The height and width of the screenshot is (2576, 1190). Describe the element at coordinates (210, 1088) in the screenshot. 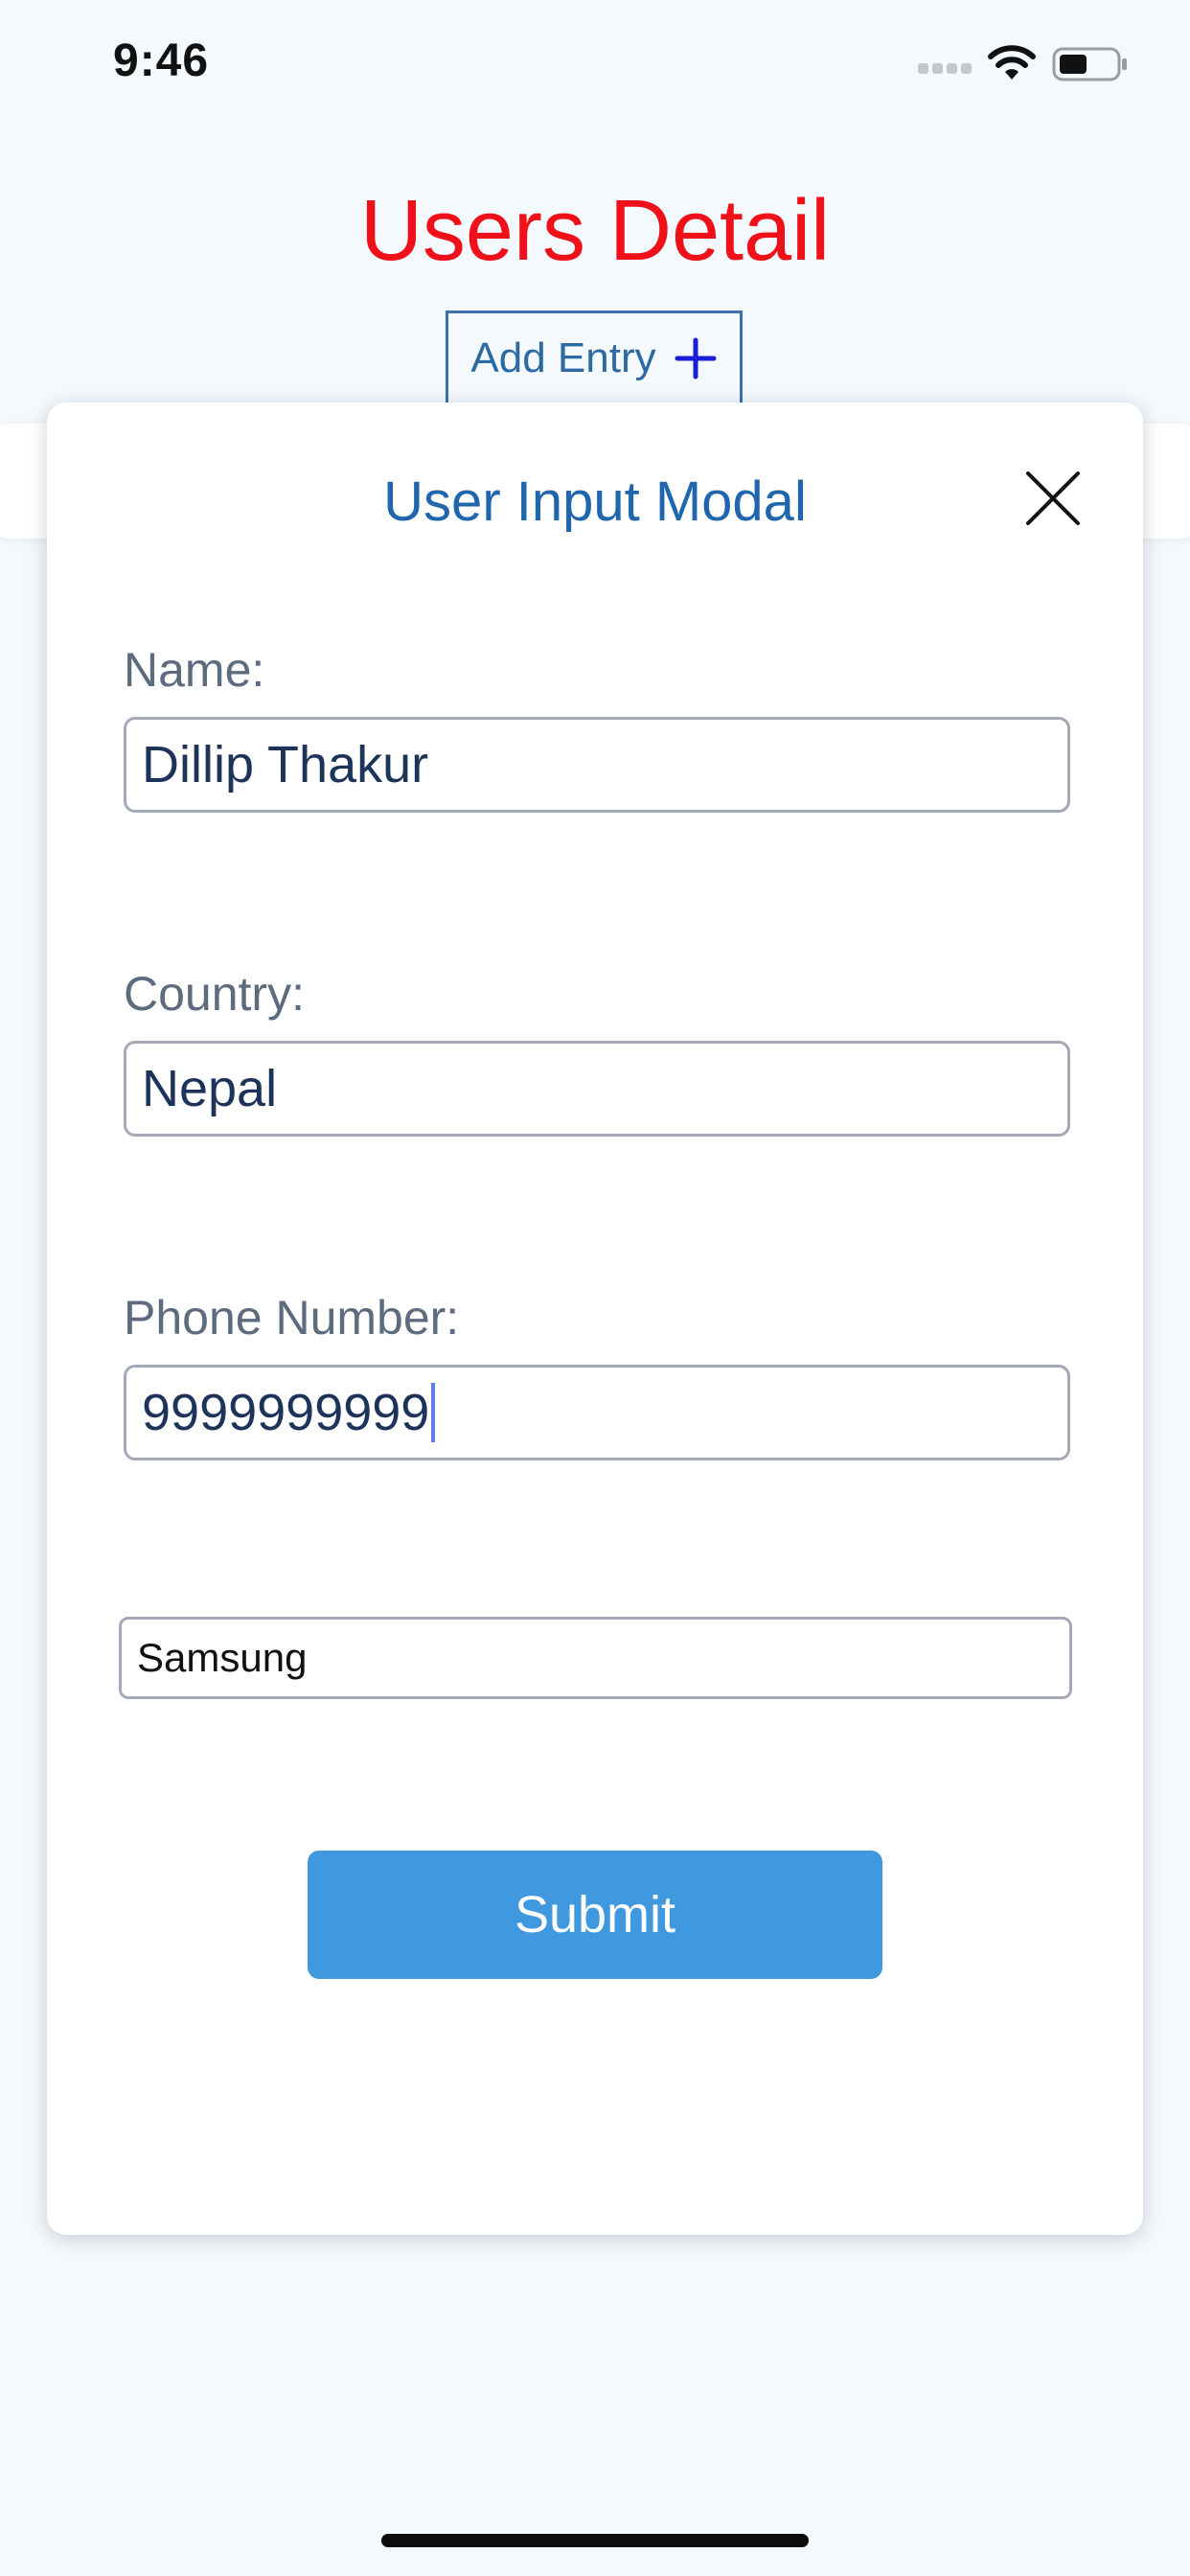

I see `country-value: Nepal` at that location.